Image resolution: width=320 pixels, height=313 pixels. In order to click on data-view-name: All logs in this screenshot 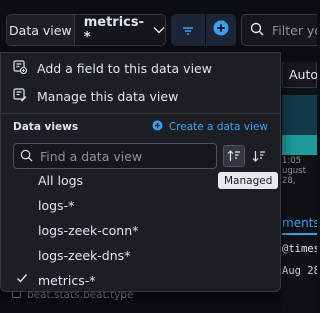, I will do `click(61, 180)`.